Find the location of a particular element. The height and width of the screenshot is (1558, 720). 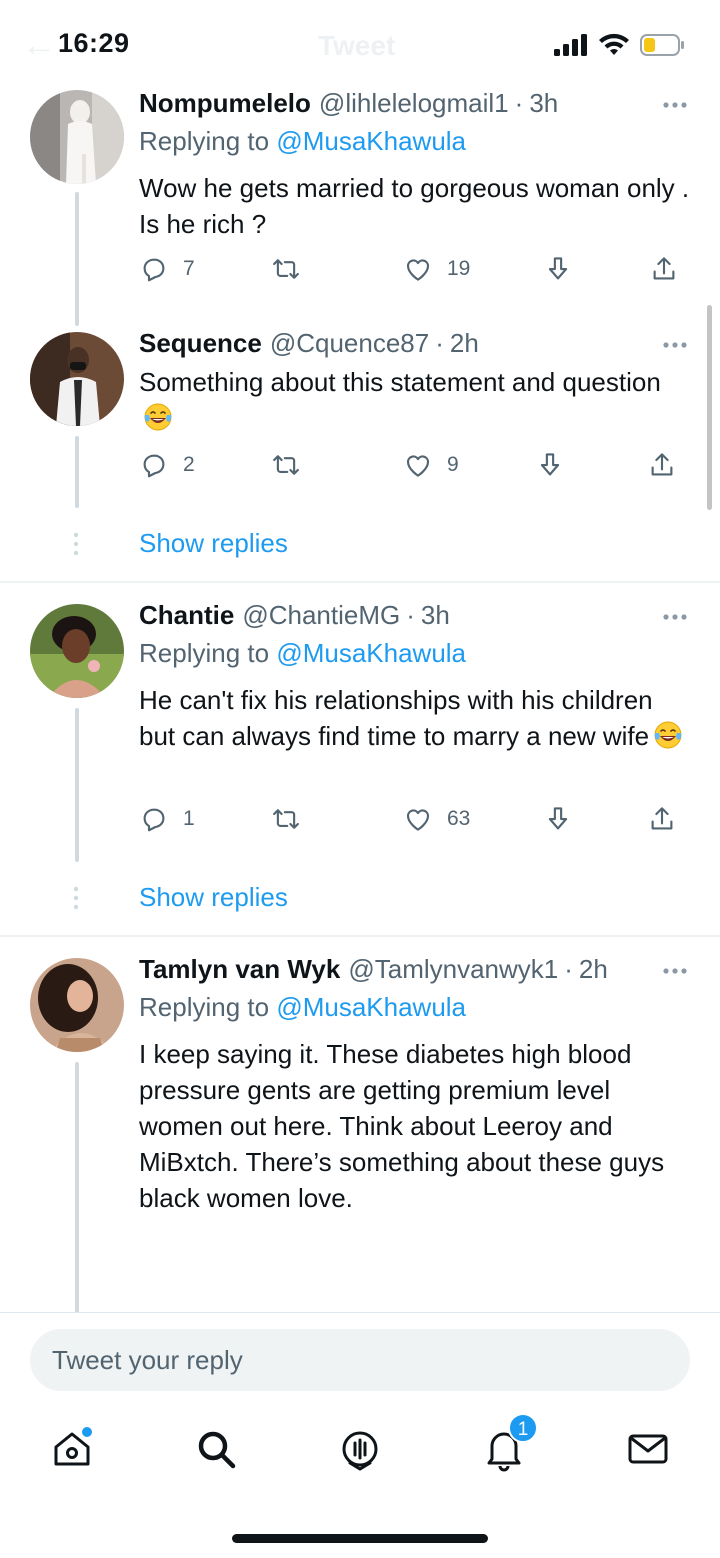

tweet-header: Tamlyn van Wyk @Tamlynvanwyk1 · 2h is located at coordinates (414, 971).